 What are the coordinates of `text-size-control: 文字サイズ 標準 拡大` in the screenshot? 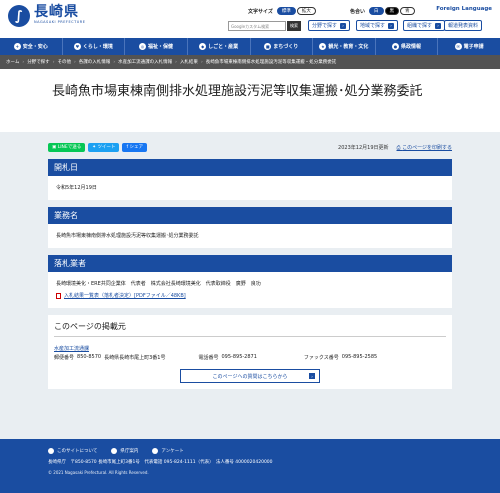 It's located at (282, 11).